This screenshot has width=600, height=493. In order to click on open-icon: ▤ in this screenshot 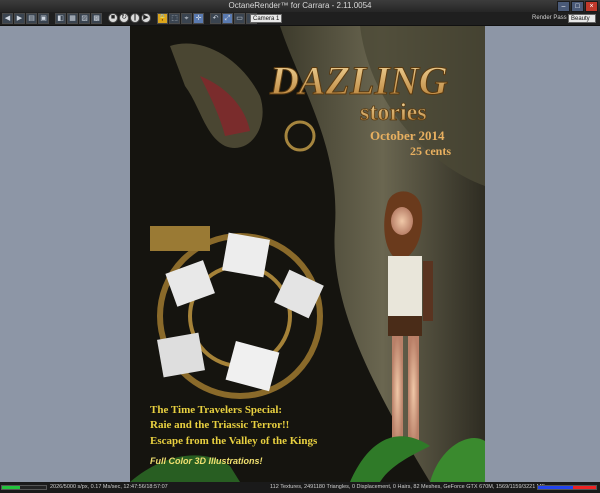, I will do `click(31, 18)`.